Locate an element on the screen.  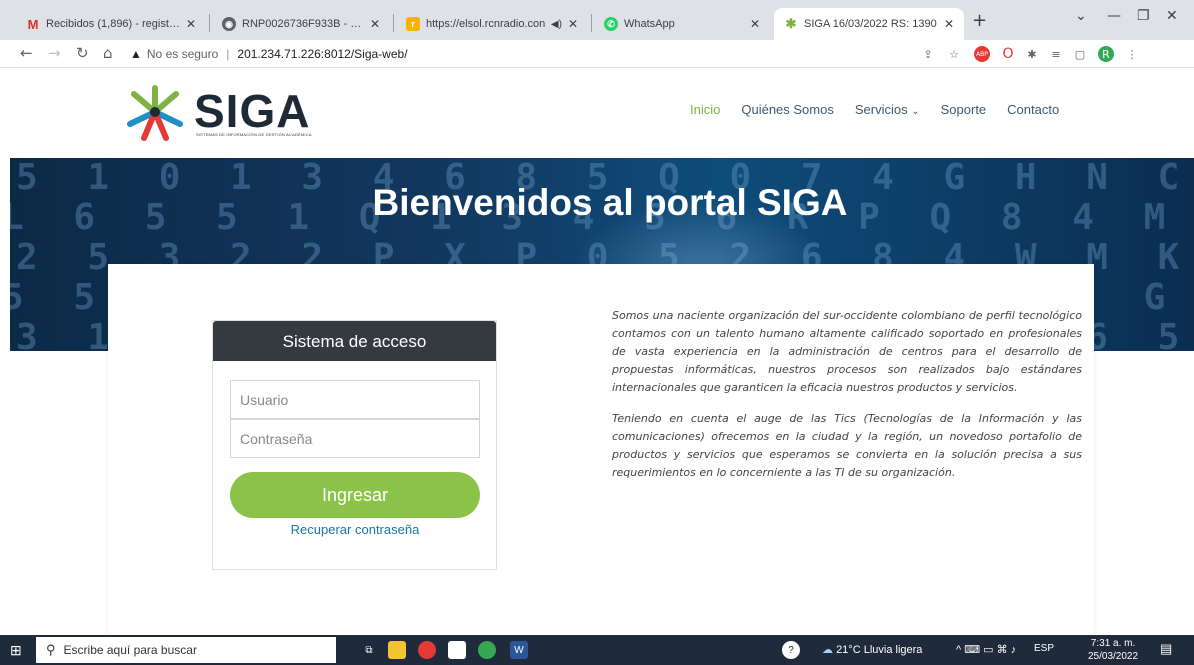
siga-icon: ✱ is located at coordinates (791, 23).